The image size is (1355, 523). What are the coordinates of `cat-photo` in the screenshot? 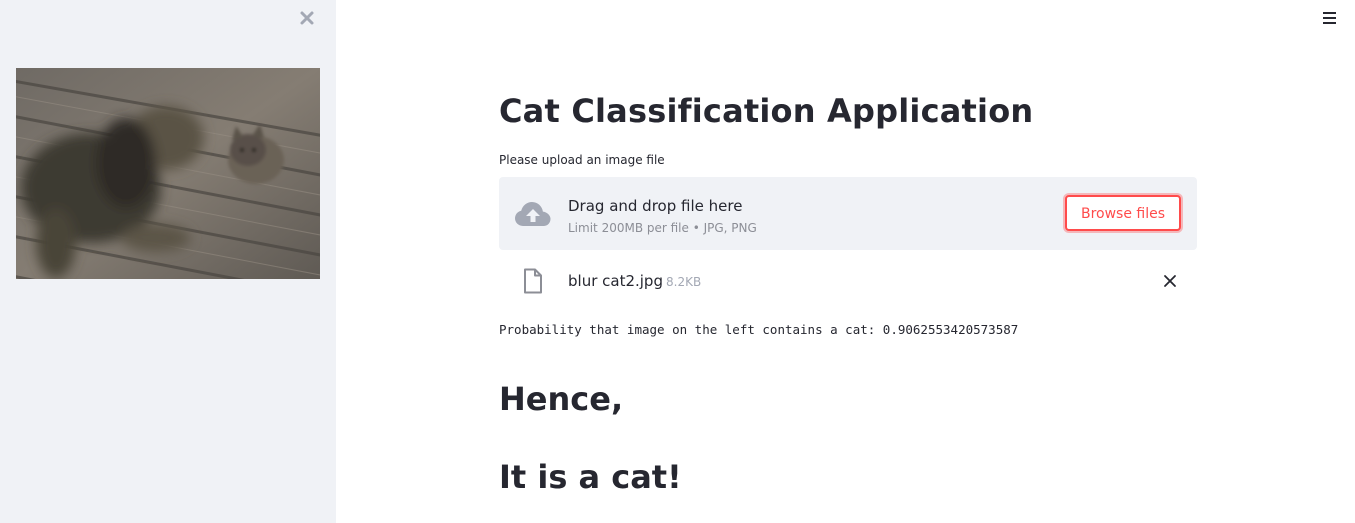 It's located at (168, 173).